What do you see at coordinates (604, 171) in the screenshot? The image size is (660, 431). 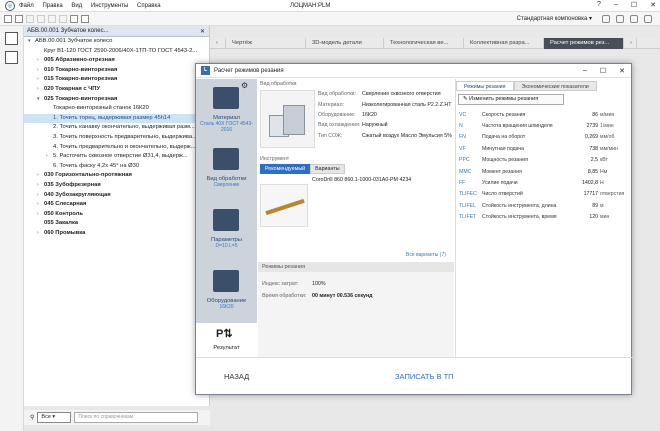 I see `param-unit: Нм` at bounding box center [604, 171].